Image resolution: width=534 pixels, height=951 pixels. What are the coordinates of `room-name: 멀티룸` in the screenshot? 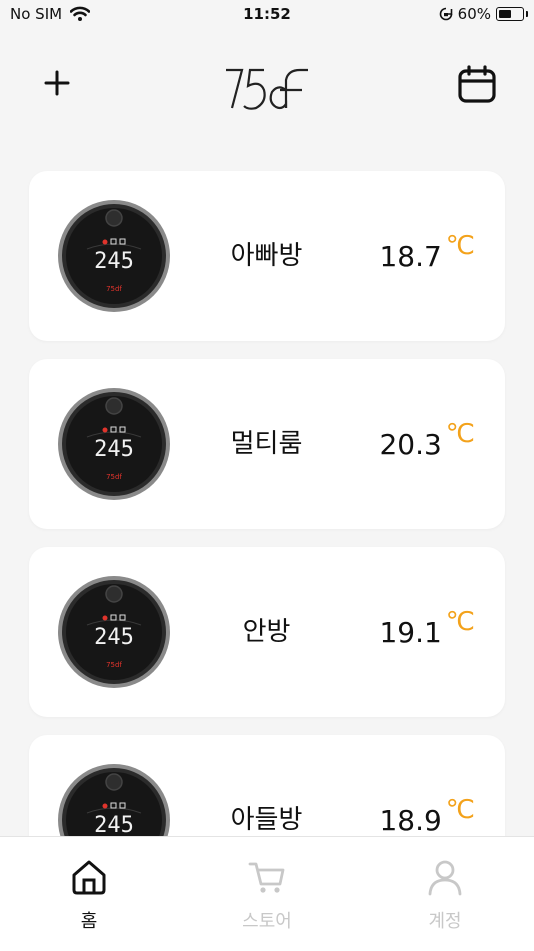 It's located at (266, 444).